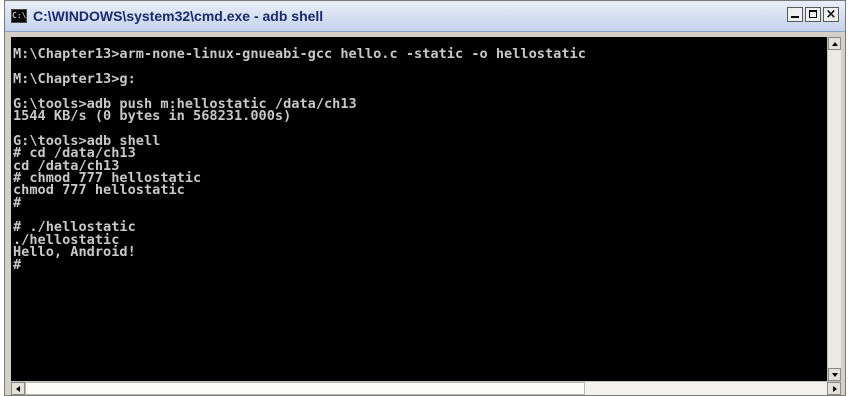 The width and height of the screenshot is (848, 396). I want to click on console-line: chmod 777 hellostatic, so click(99, 190).